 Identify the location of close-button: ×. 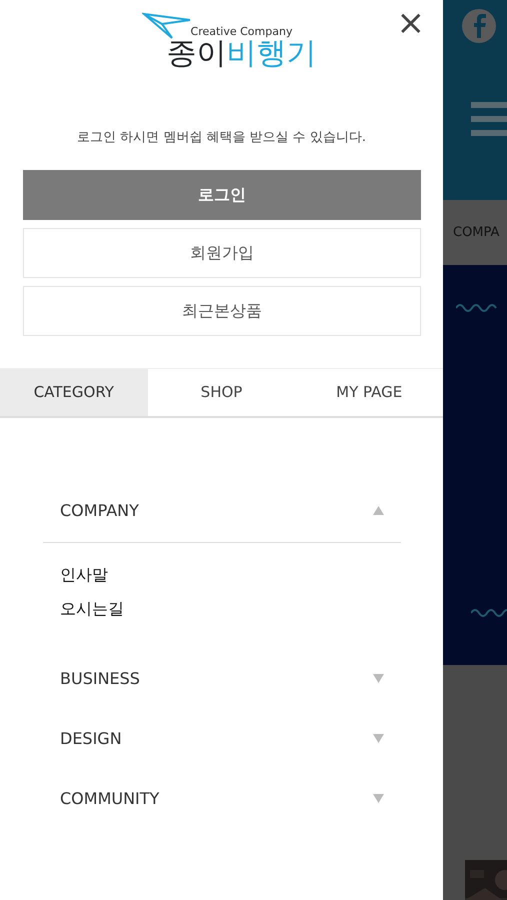
(410, 23).